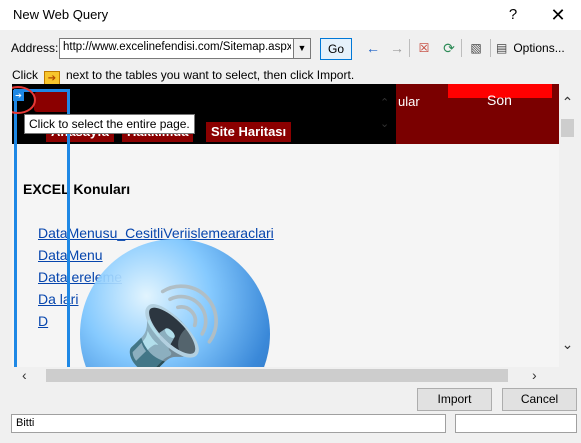 This screenshot has height=443, width=581. What do you see at coordinates (24, 375) in the screenshot?
I see `scroll-left-icon: ‹` at bounding box center [24, 375].